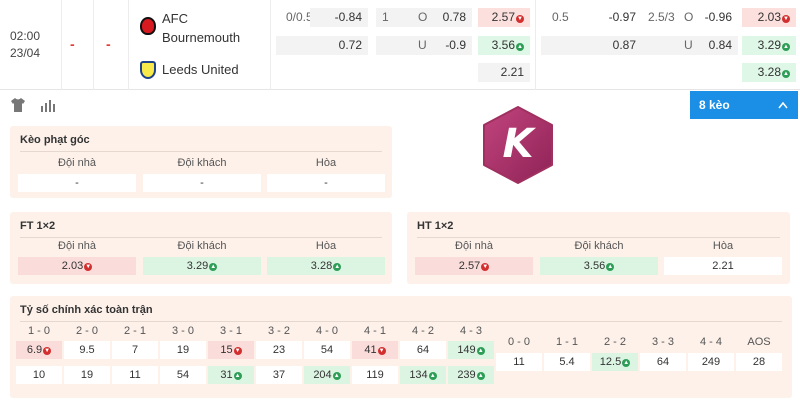 This screenshot has height=400, width=800. Describe the element at coordinates (86, 310) in the screenshot. I see `correct-score-title: Tỷ số chính xác toàn trận` at that location.